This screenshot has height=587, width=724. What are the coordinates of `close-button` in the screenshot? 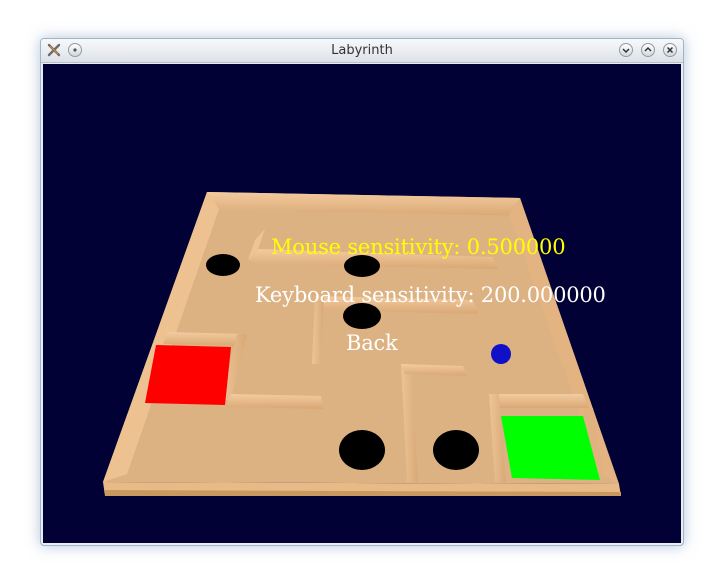 It's located at (670, 50).